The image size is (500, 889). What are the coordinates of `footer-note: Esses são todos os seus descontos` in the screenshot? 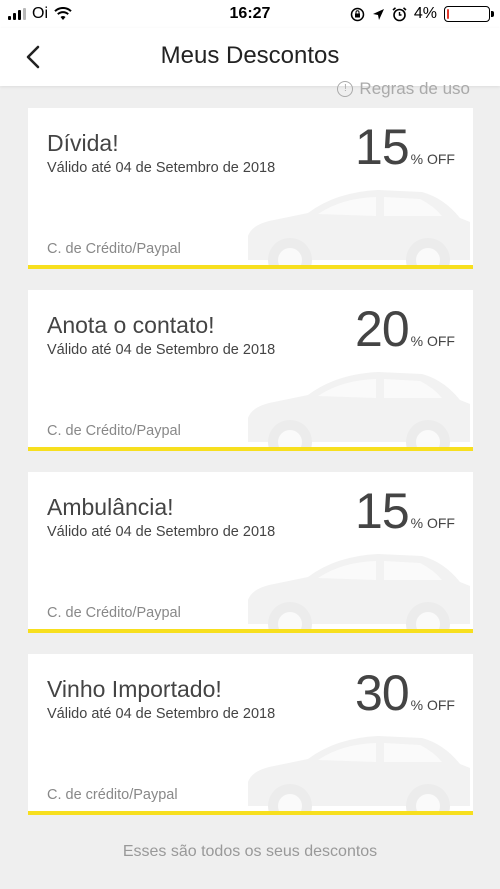 It's located at (250, 851).